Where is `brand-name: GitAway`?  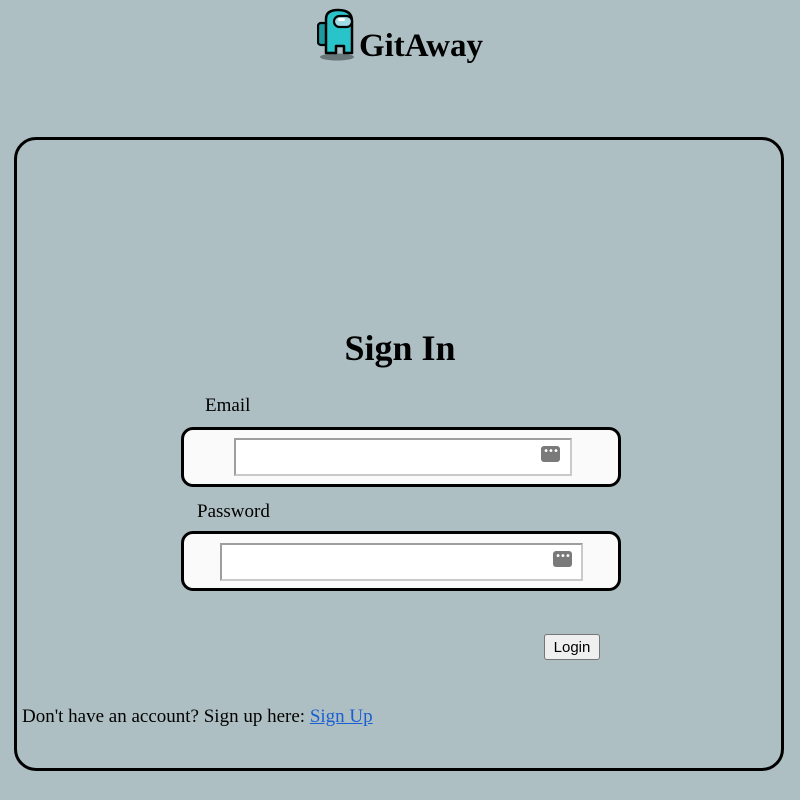 brand-name: GitAway is located at coordinates (421, 46).